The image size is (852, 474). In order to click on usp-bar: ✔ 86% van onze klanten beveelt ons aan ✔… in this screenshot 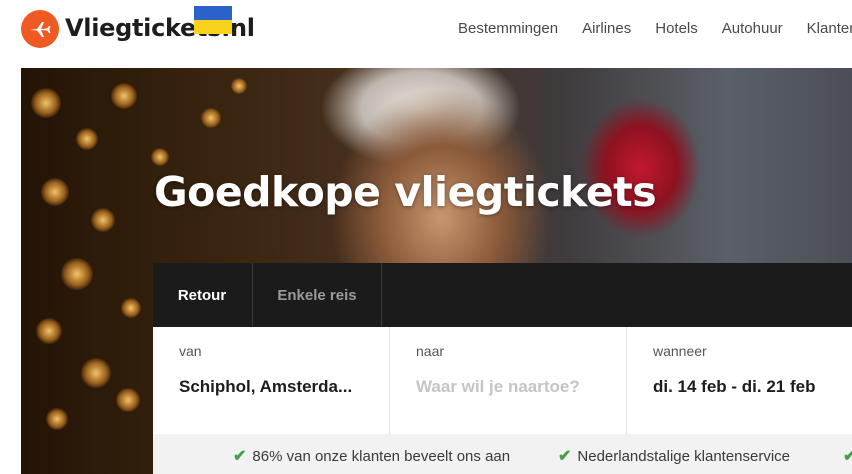, I will do `click(502, 454)`.